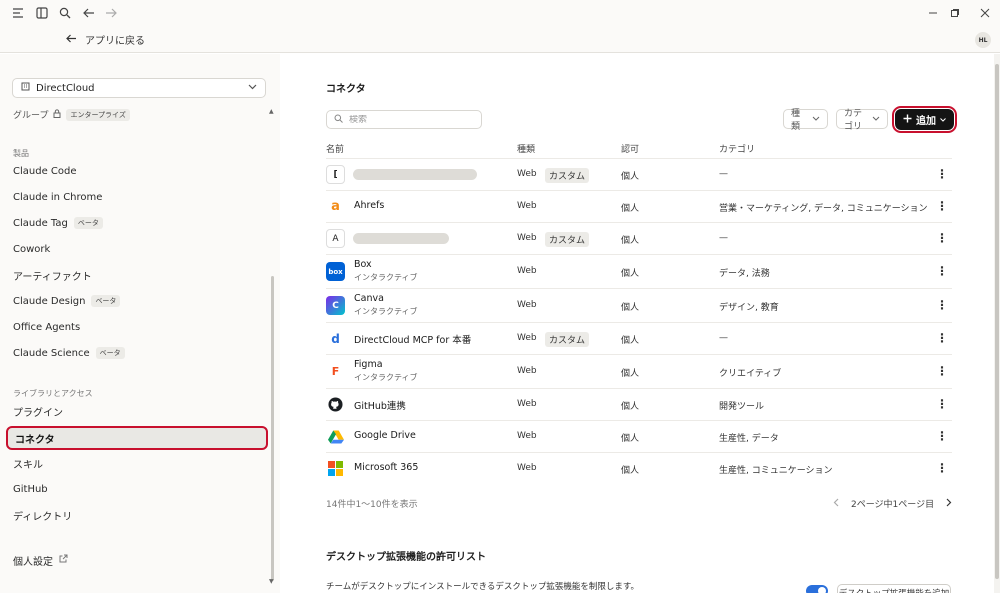  I want to click on search-icon, so click(65, 13).